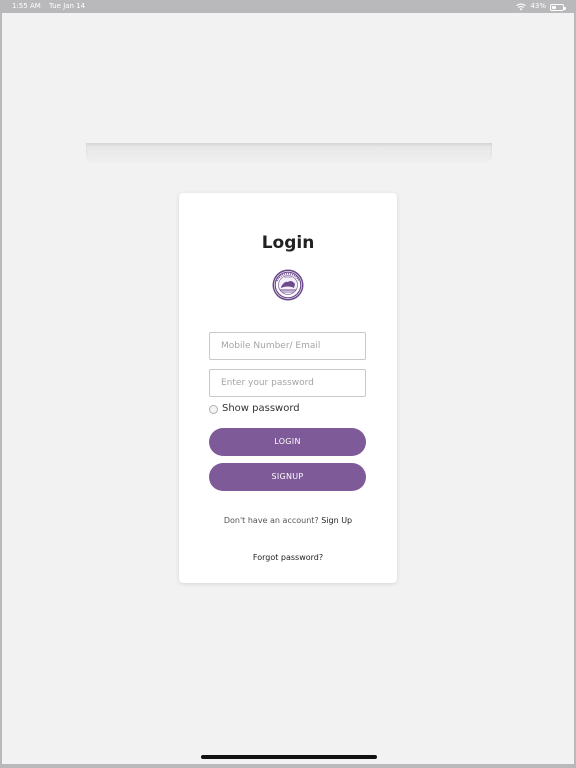 The image size is (576, 768). What do you see at coordinates (288, 285) in the screenshot?
I see `school-crest-logo` at bounding box center [288, 285].